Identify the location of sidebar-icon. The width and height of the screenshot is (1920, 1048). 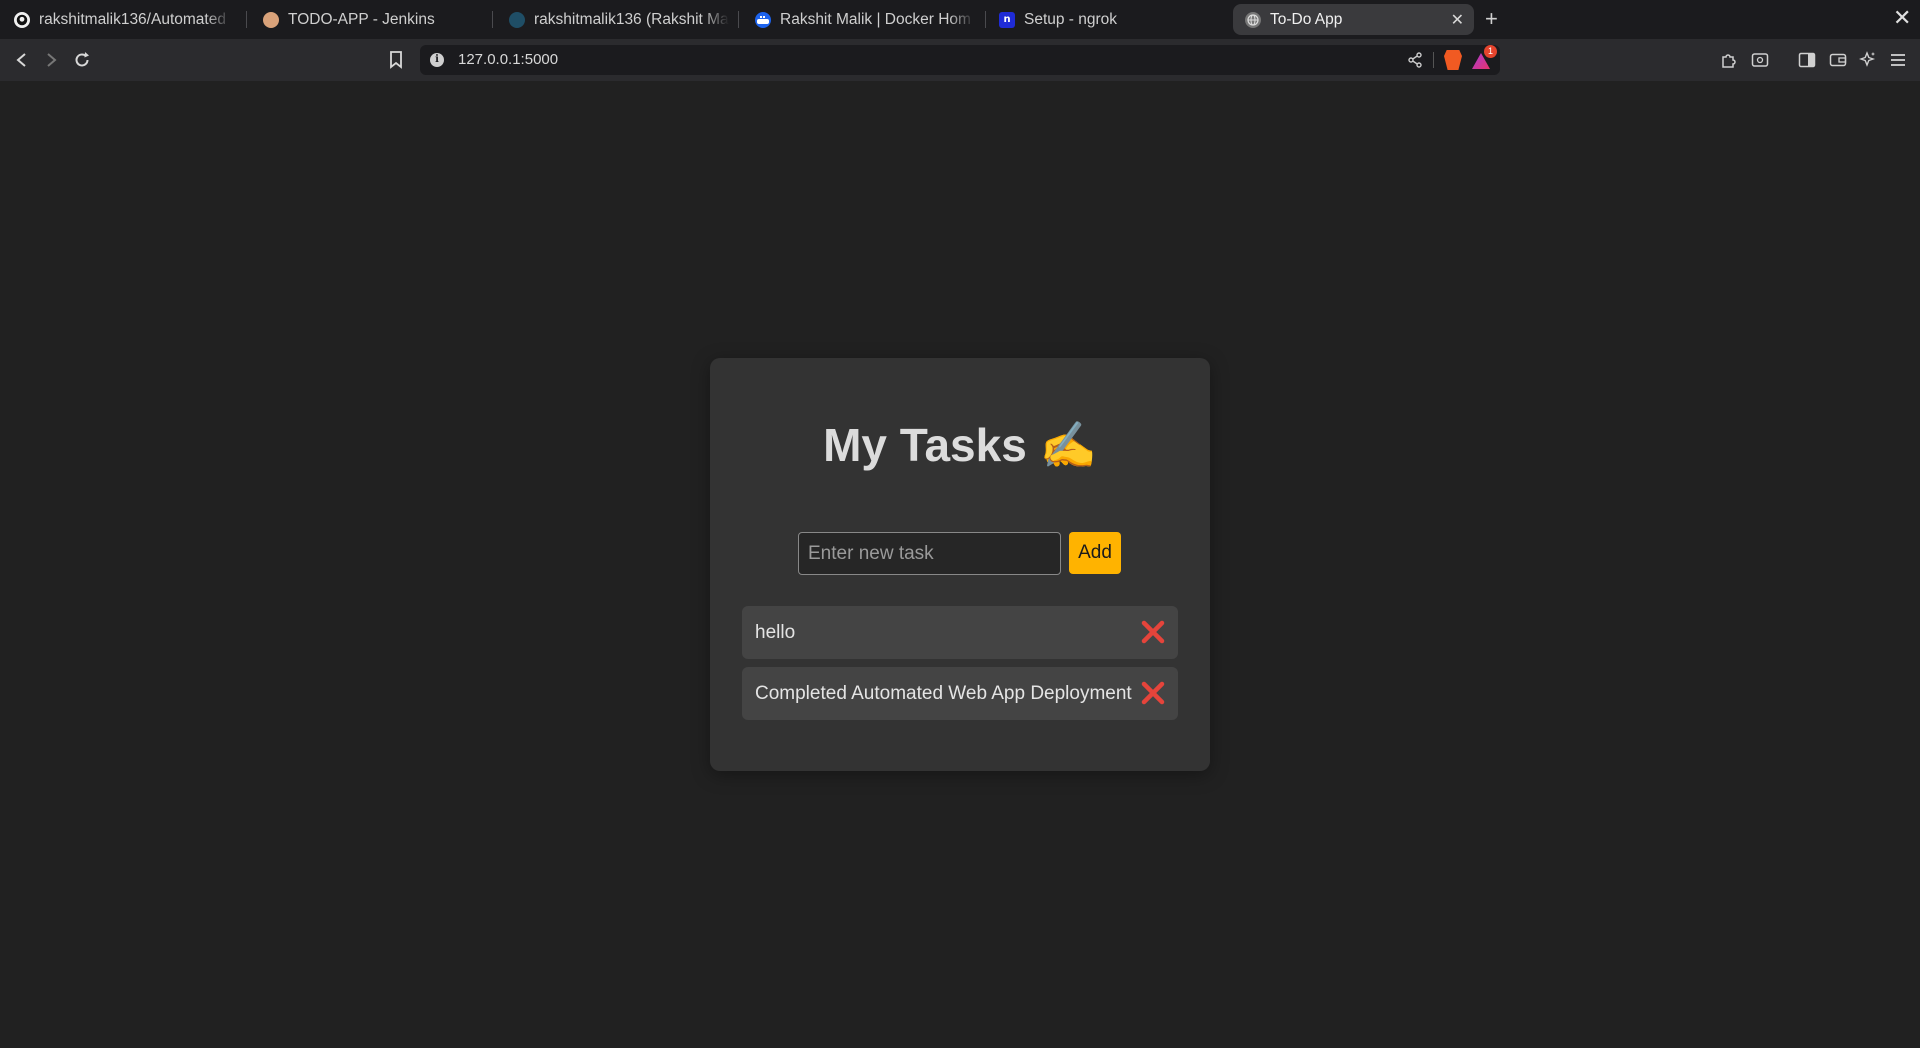
(1807, 60).